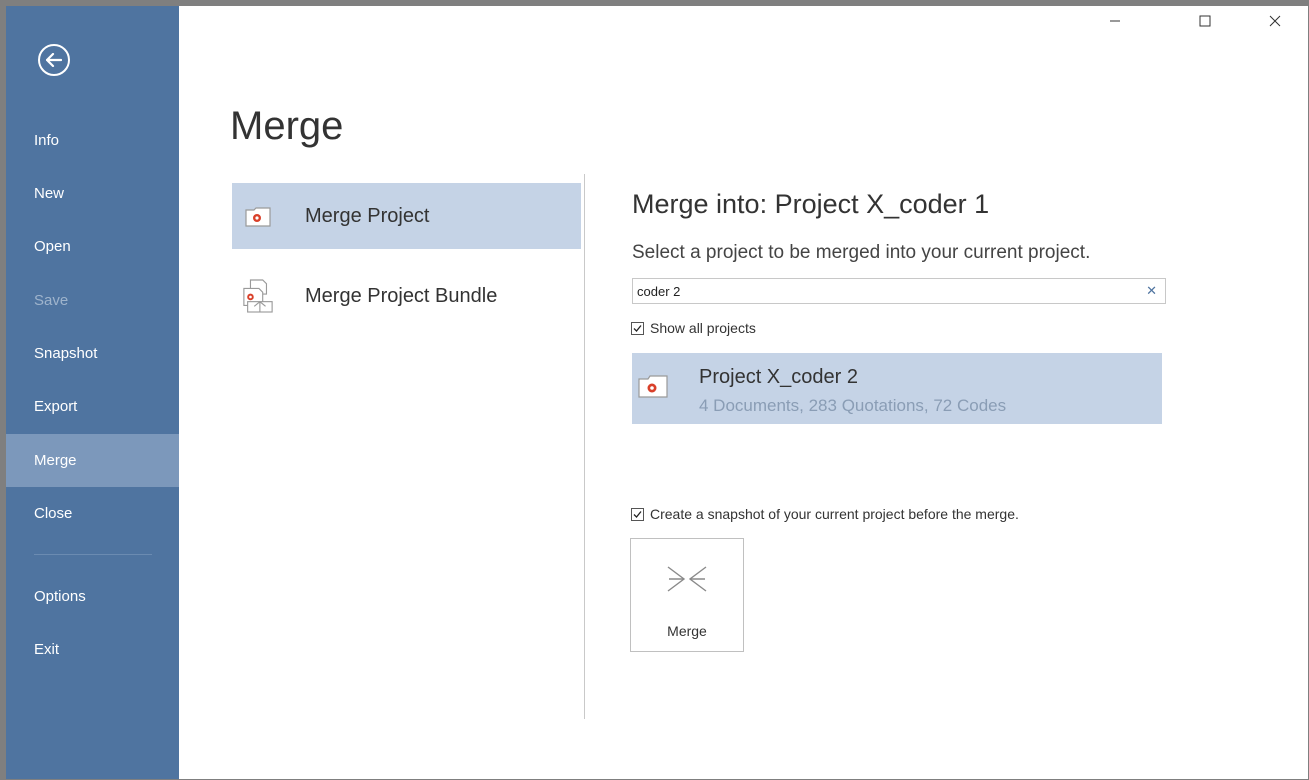 Image resolution: width=1309 pixels, height=780 pixels. What do you see at coordinates (92, 406) in the screenshot?
I see `sidebar-item-export: Export` at bounding box center [92, 406].